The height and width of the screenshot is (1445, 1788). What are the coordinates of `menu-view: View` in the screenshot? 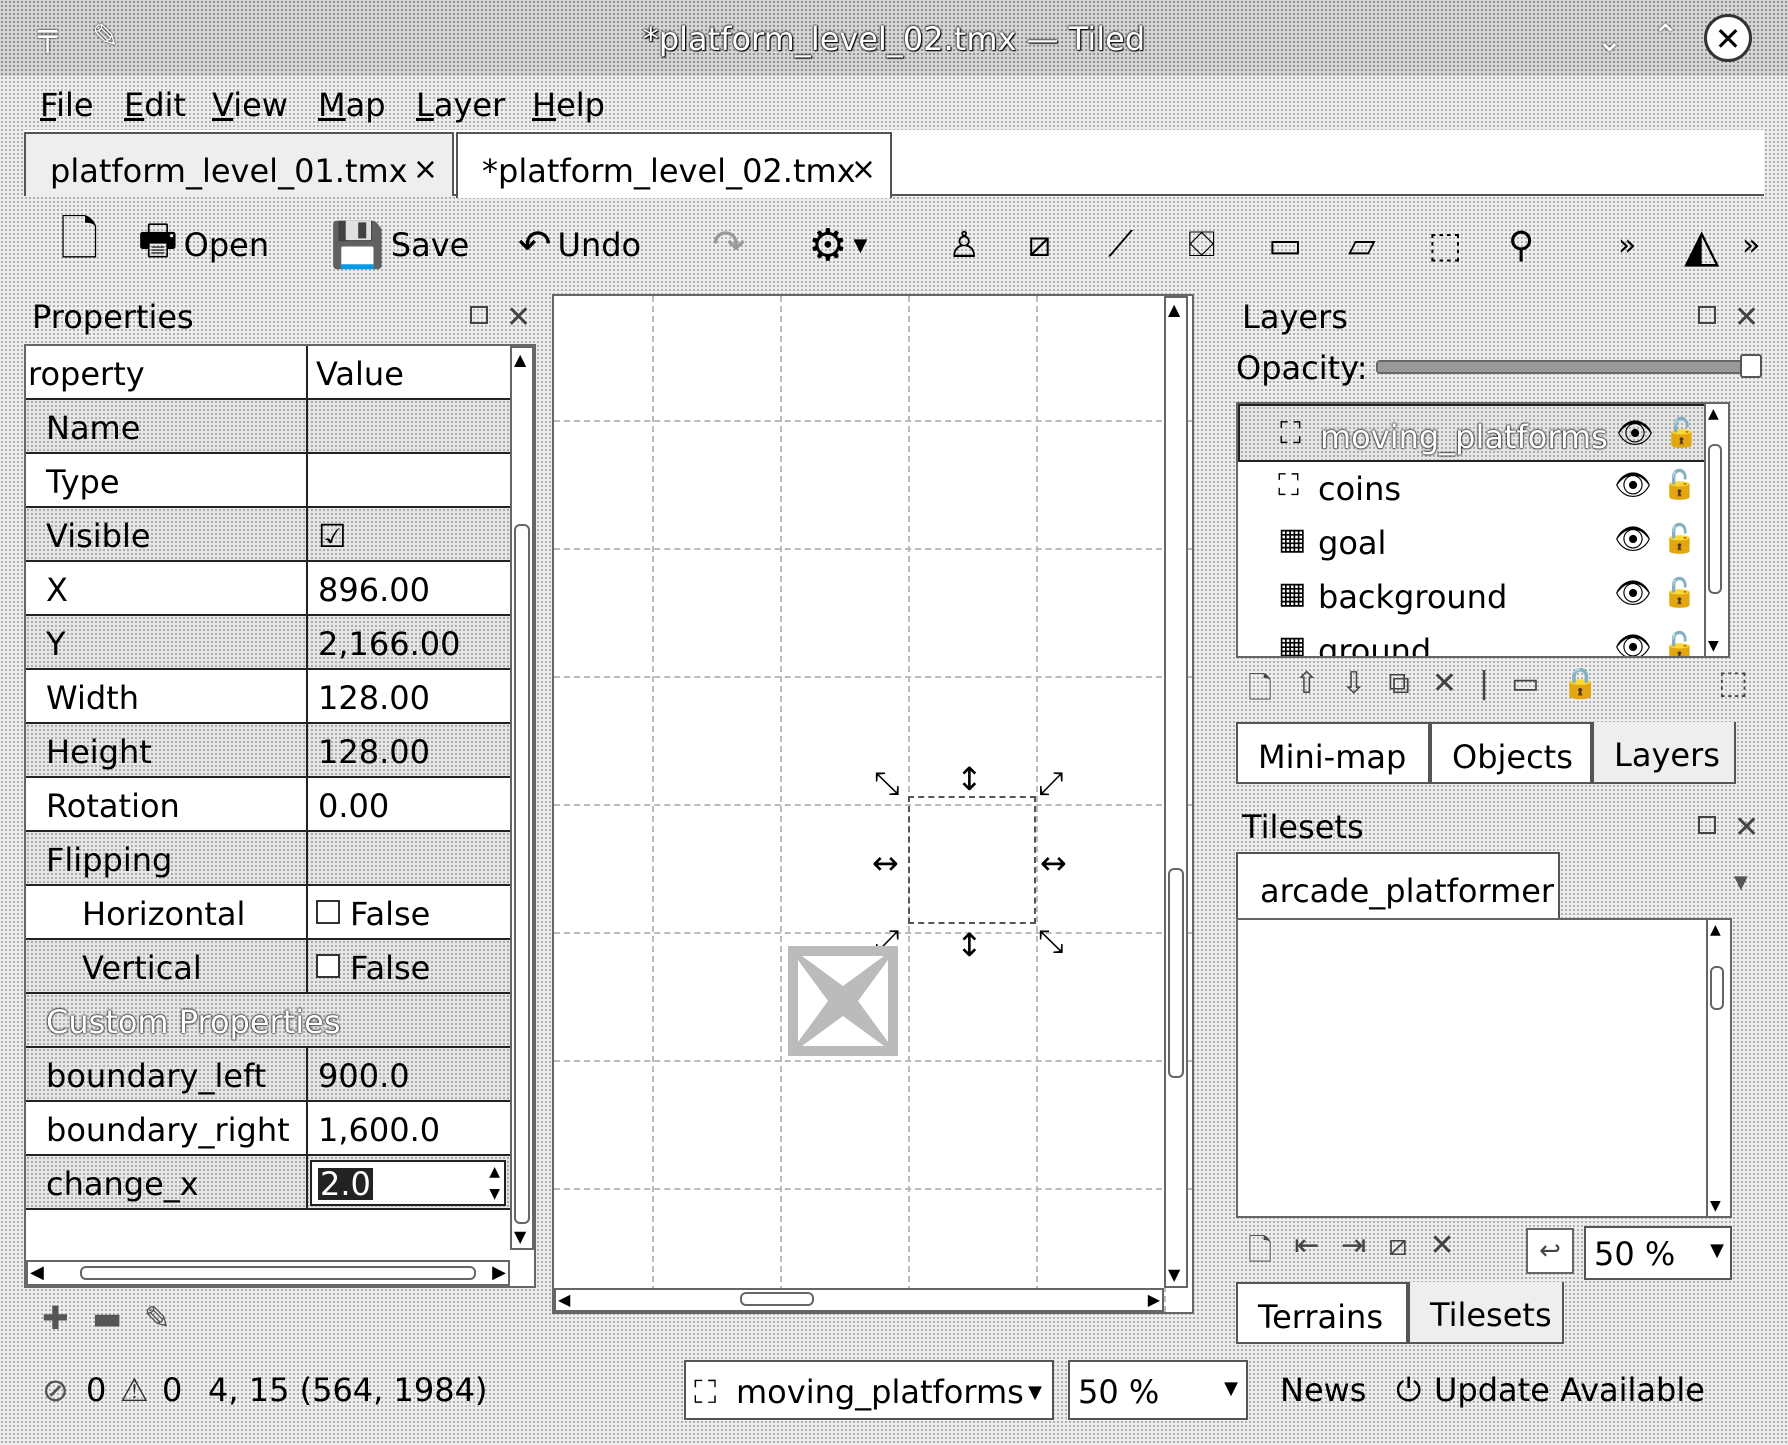 It's located at (250, 105).